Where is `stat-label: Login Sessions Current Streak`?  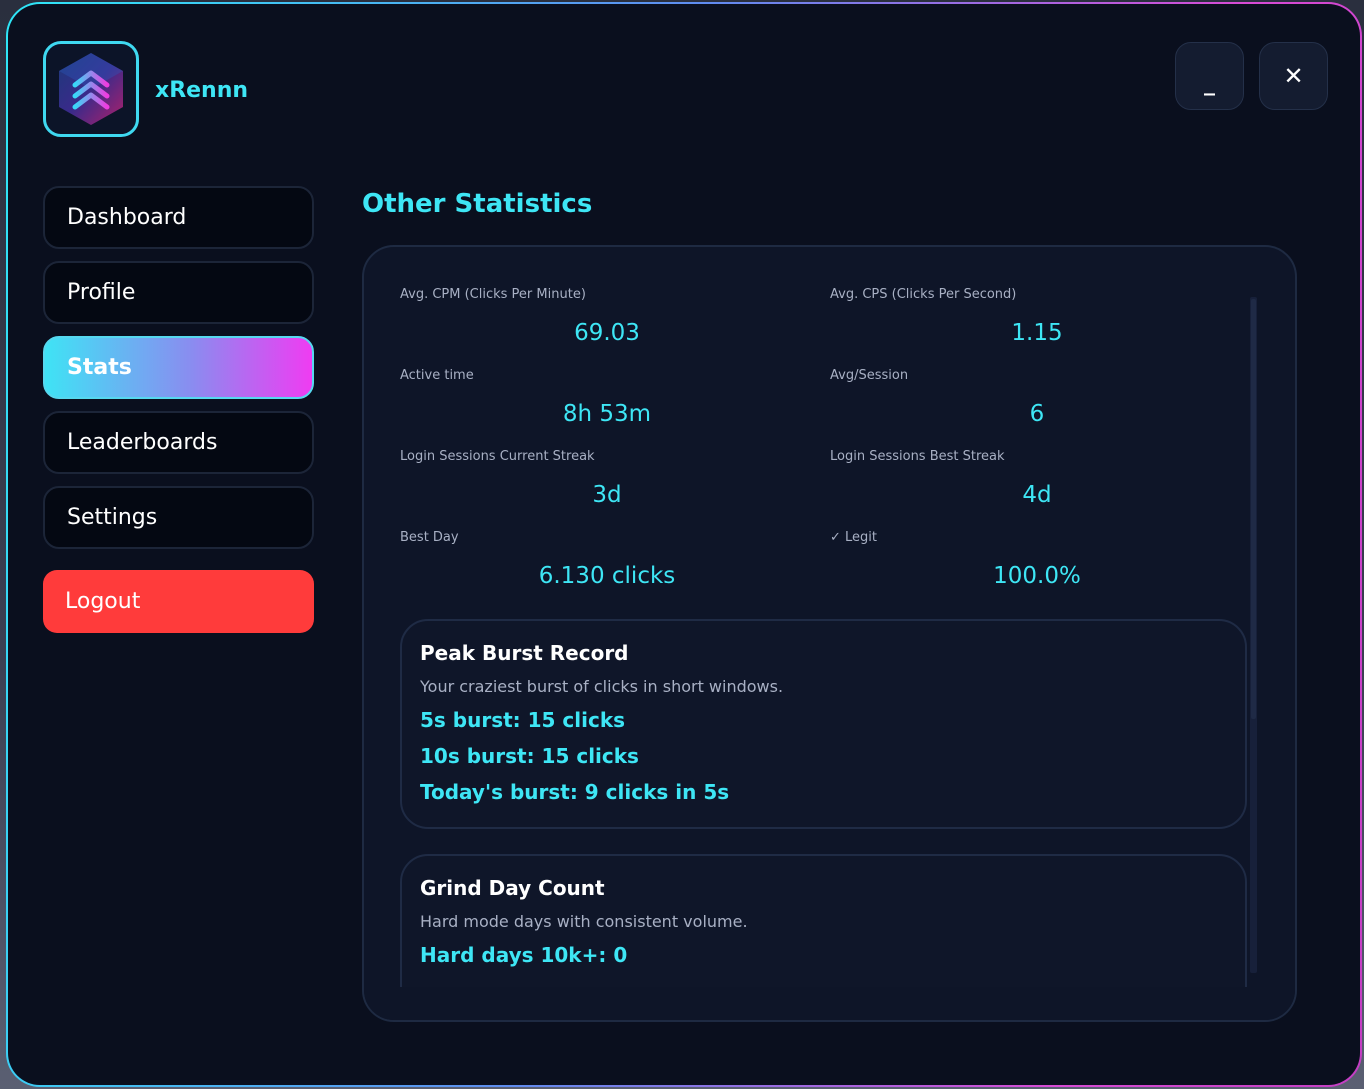
stat-label: Login Sessions Current Streak is located at coordinates (497, 456).